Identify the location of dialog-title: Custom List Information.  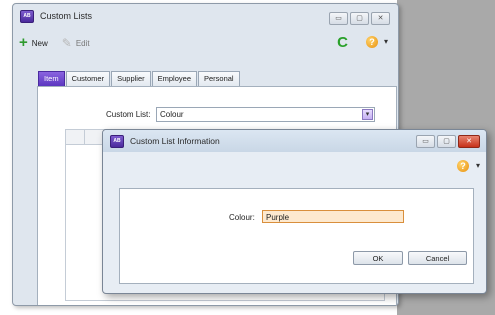
(175, 141).